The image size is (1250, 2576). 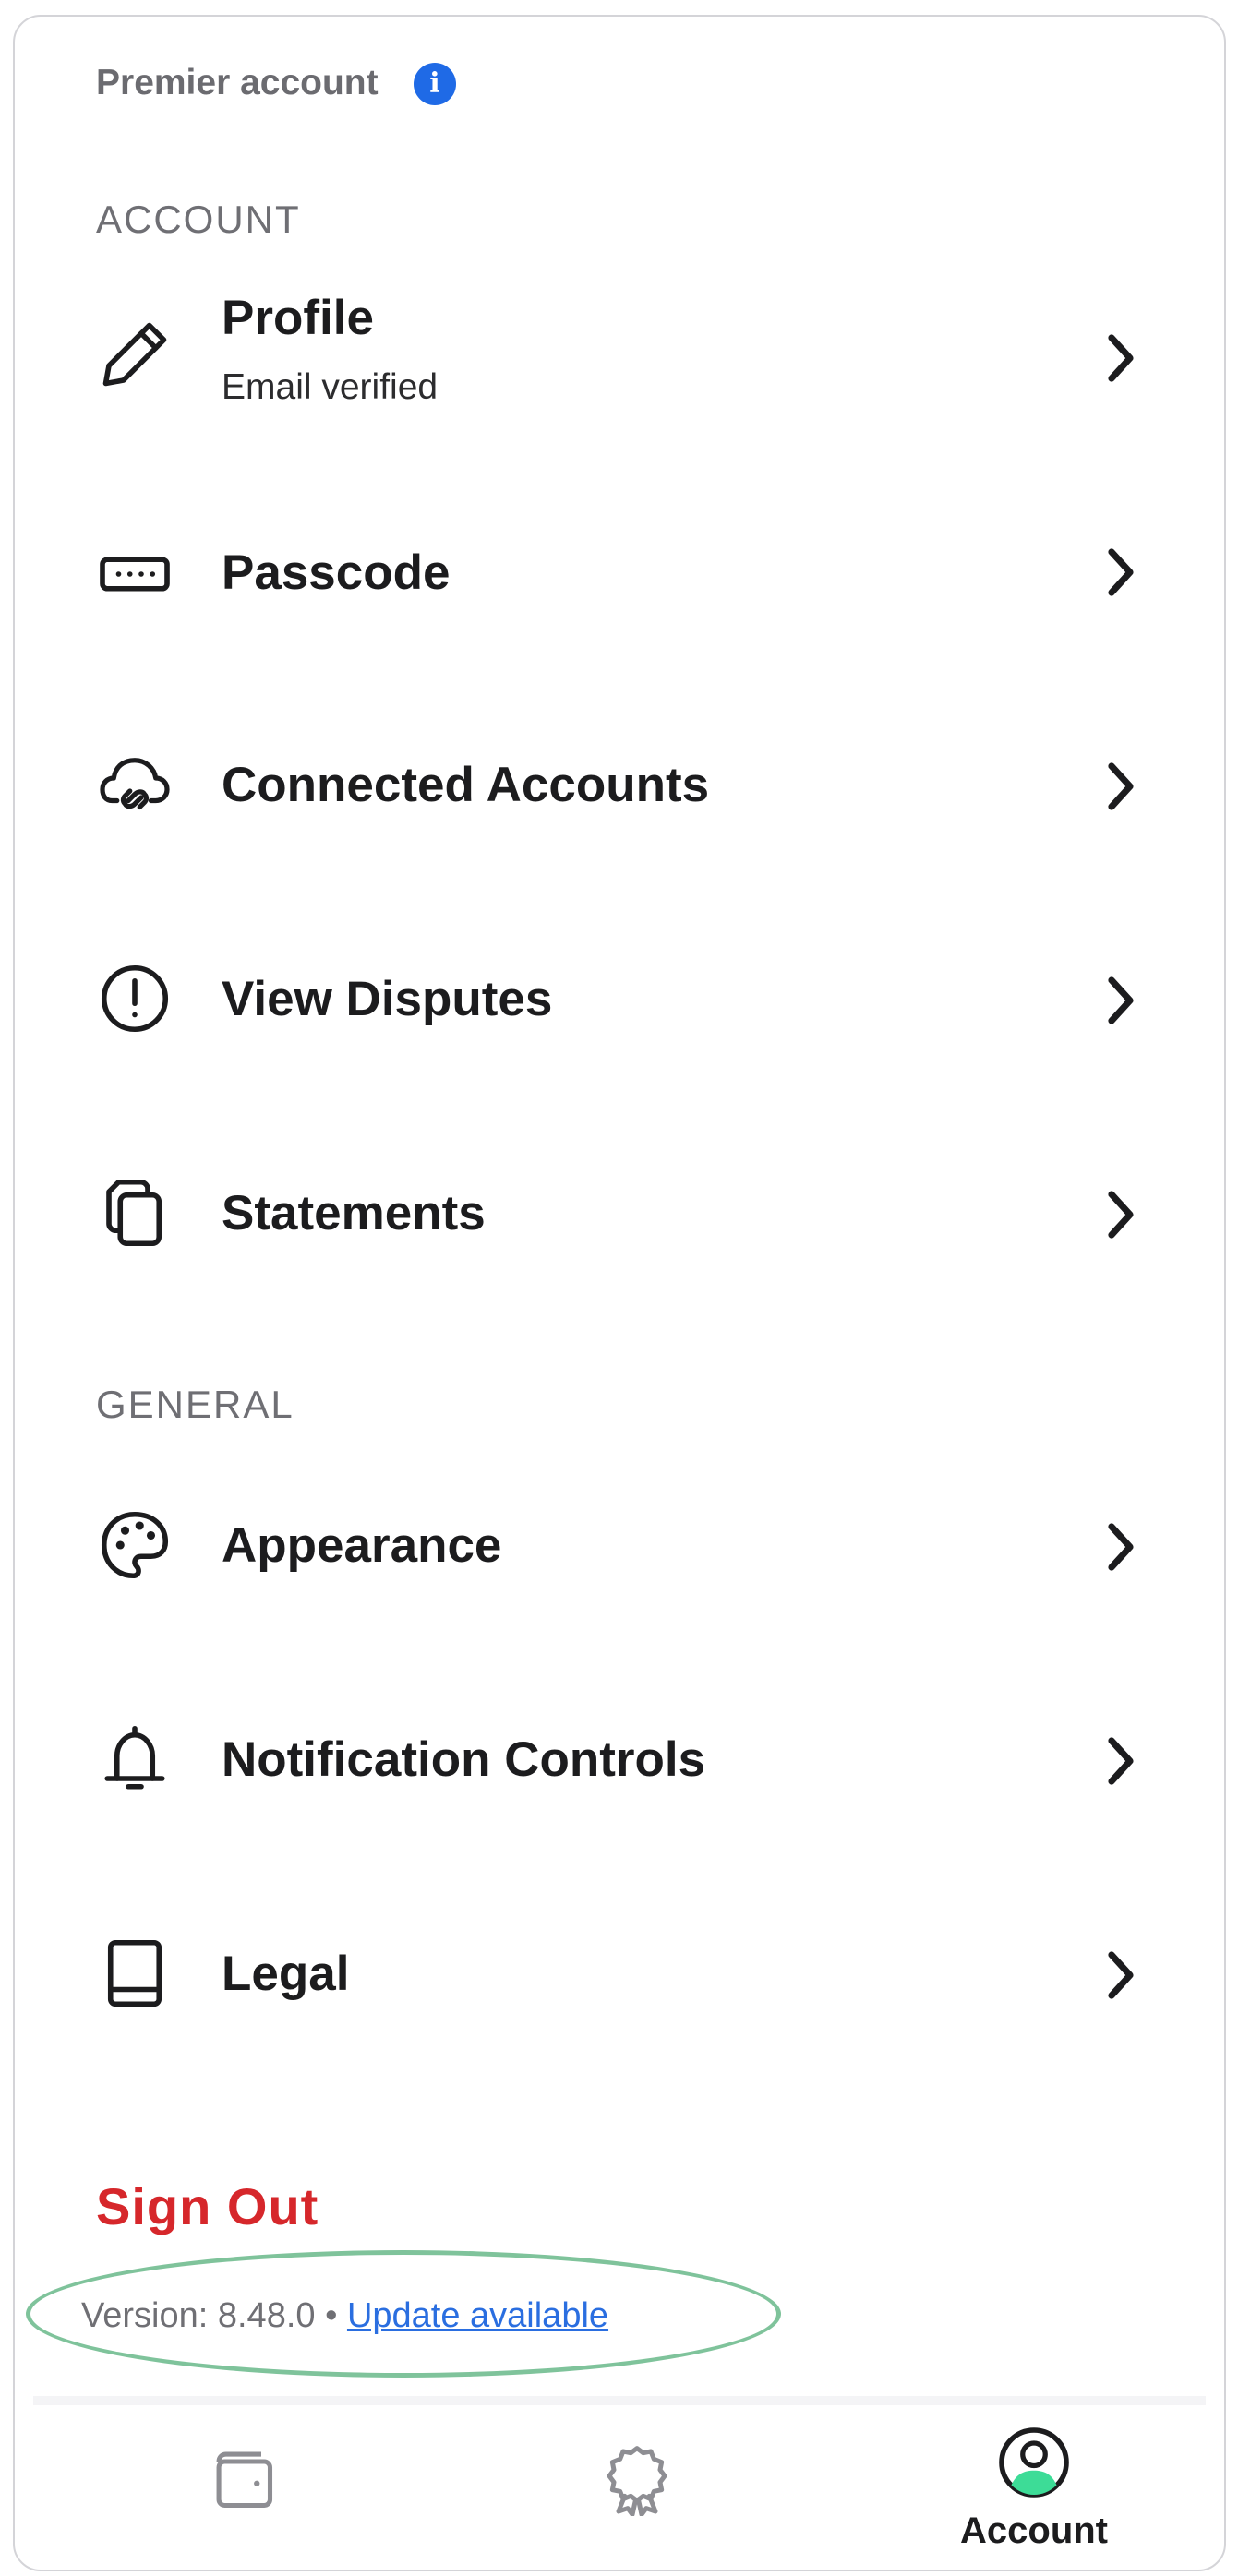 I want to click on sign-out-button: Sign Out, so click(x=207, y=2206).